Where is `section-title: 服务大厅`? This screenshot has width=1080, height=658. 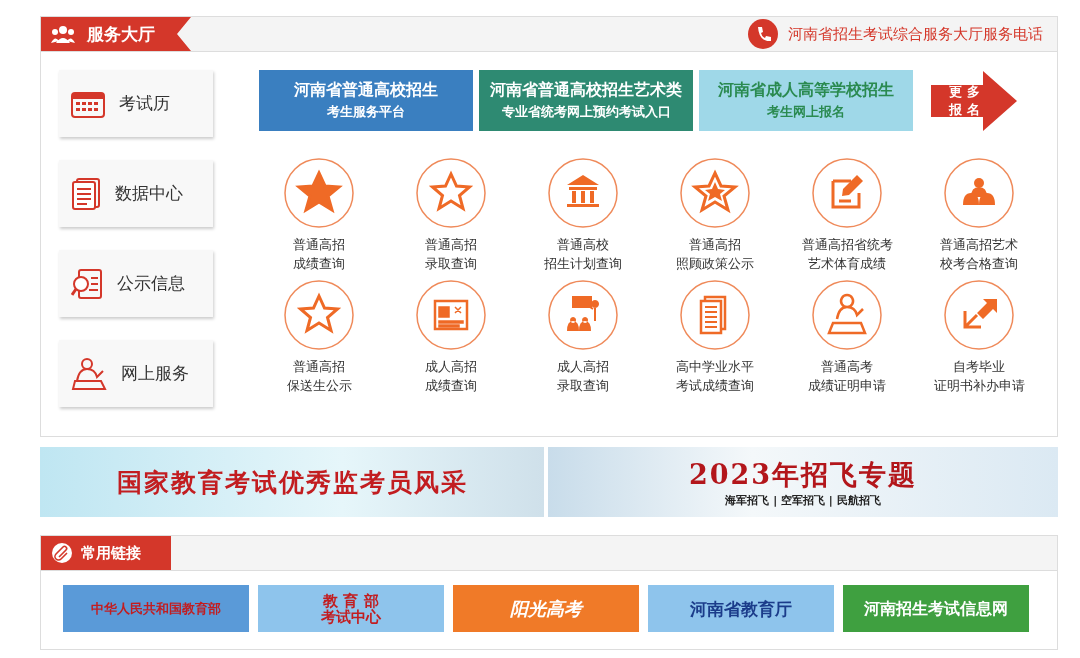 section-title: 服务大厅 is located at coordinates (121, 34).